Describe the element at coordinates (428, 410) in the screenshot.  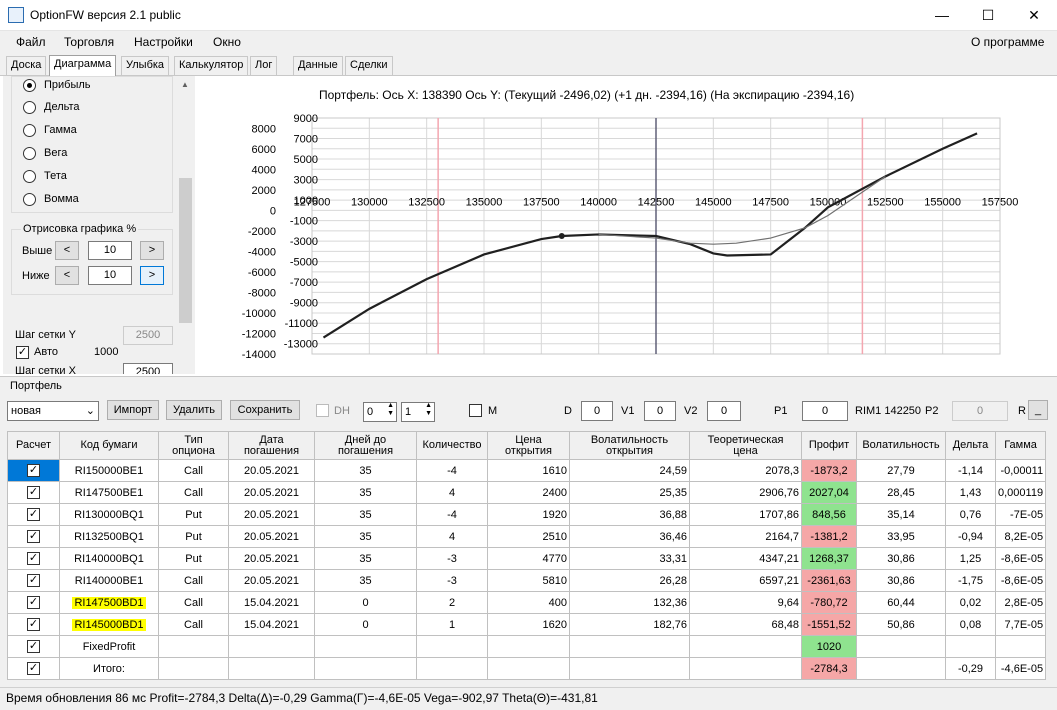
I see `spin2-arrows-icon: ▲ ▼` at that location.